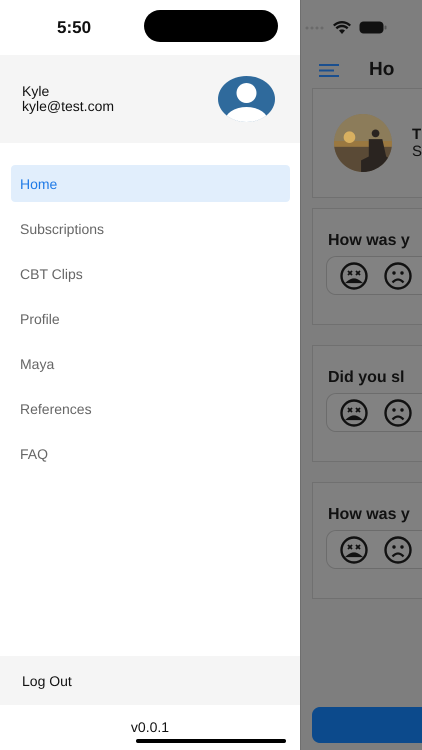 The height and width of the screenshot is (750, 422). What do you see at coordinates (150, 728) in the screenshot?
I see `version-label: v0.0.1` at bounding box center [150, 728].